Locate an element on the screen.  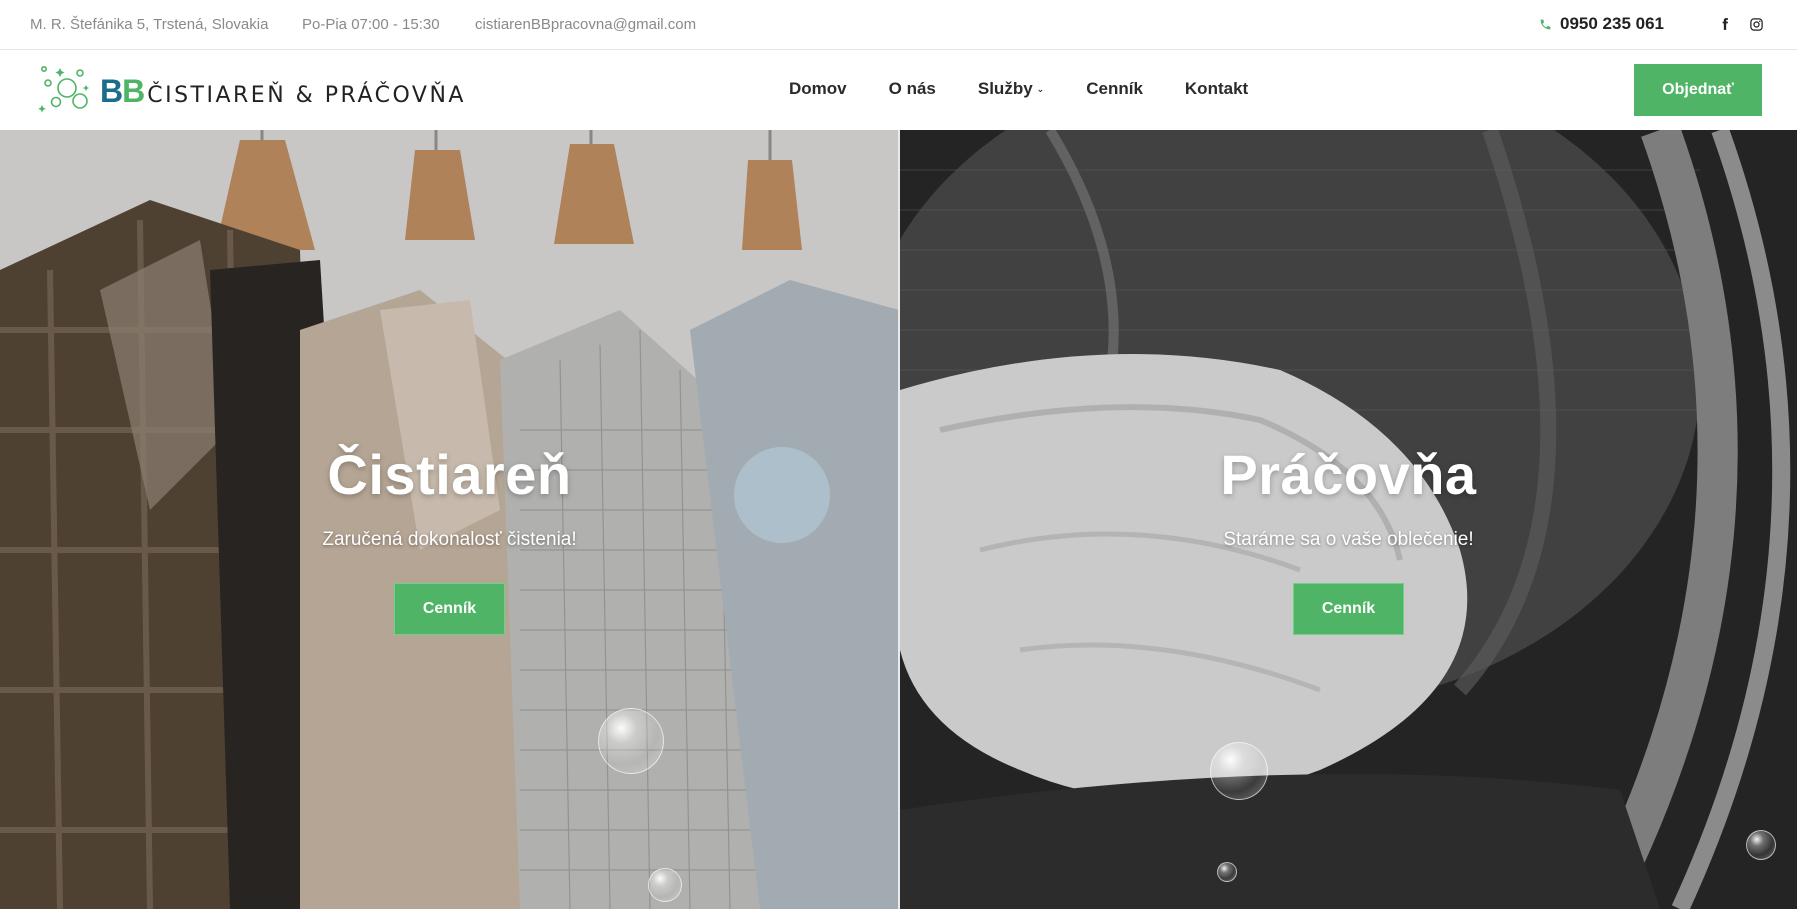
hero-left-title: Čistiareň is located at coordinates (449, 474).